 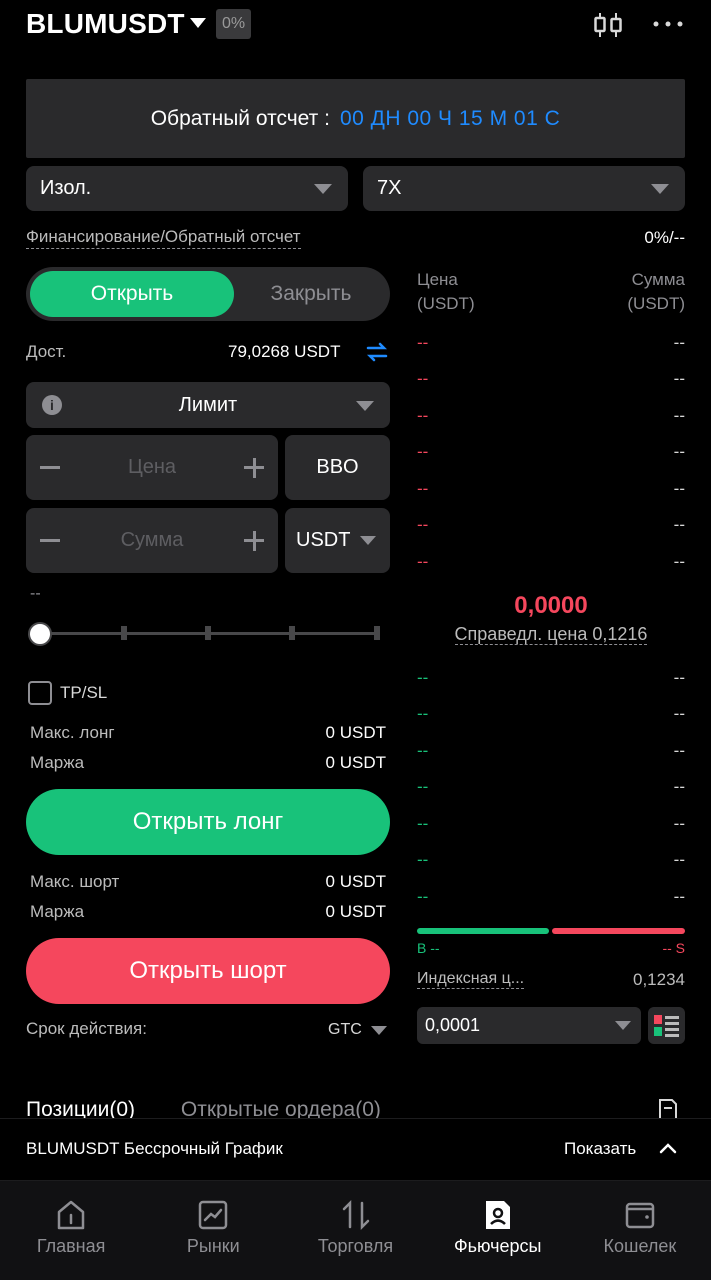 I want to click on order-type-select: i Лимит, so click(x=208, y=405).